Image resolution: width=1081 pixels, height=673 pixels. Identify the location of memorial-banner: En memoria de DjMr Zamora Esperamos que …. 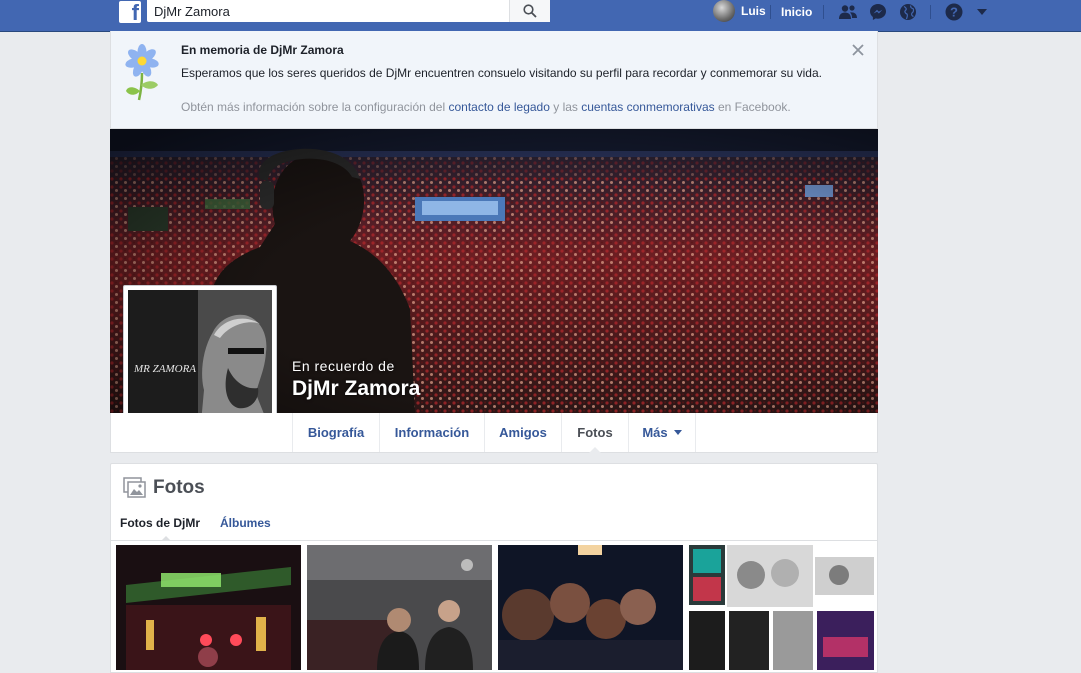
(494, 80).